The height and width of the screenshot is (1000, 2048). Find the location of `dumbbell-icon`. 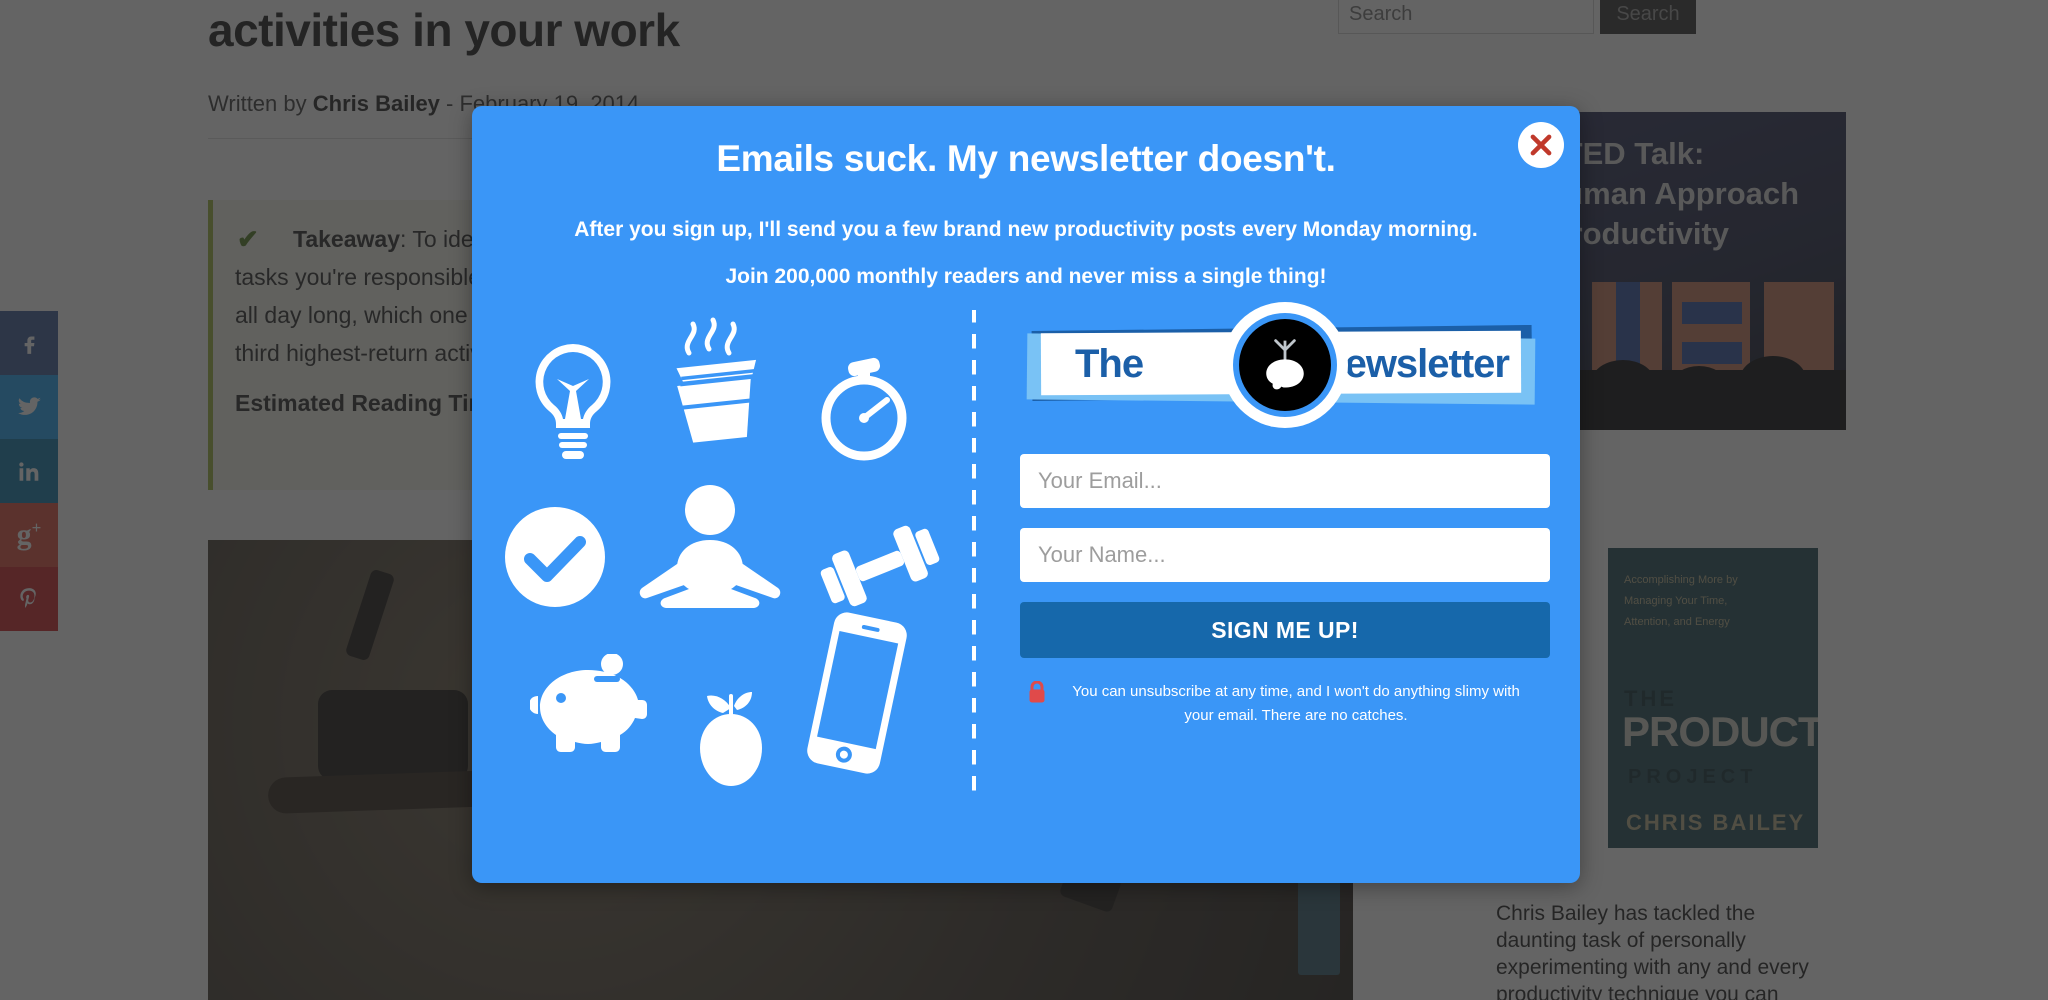

dumbbell-icon is located at coordinates (880, 566).